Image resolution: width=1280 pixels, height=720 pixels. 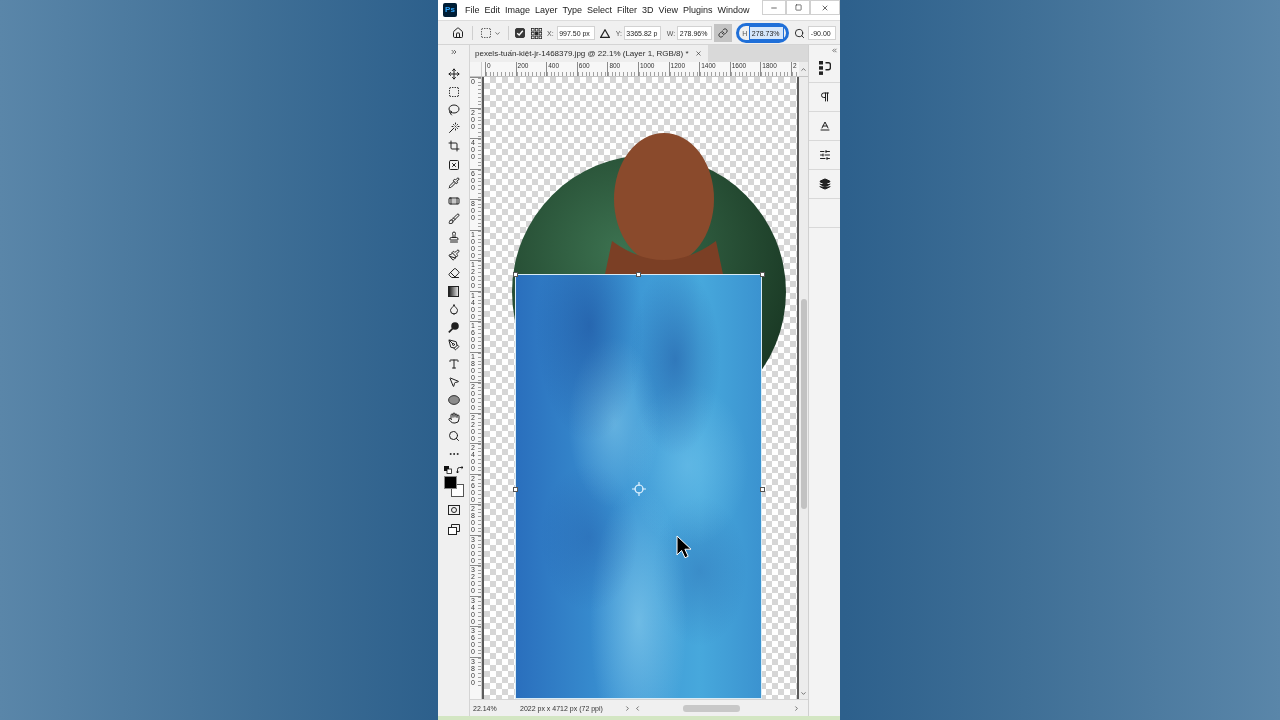 What do you see at coordinates (648, 10) in the screenshot?
I see `menu-item: 3D` at bounding box center [648, 10].